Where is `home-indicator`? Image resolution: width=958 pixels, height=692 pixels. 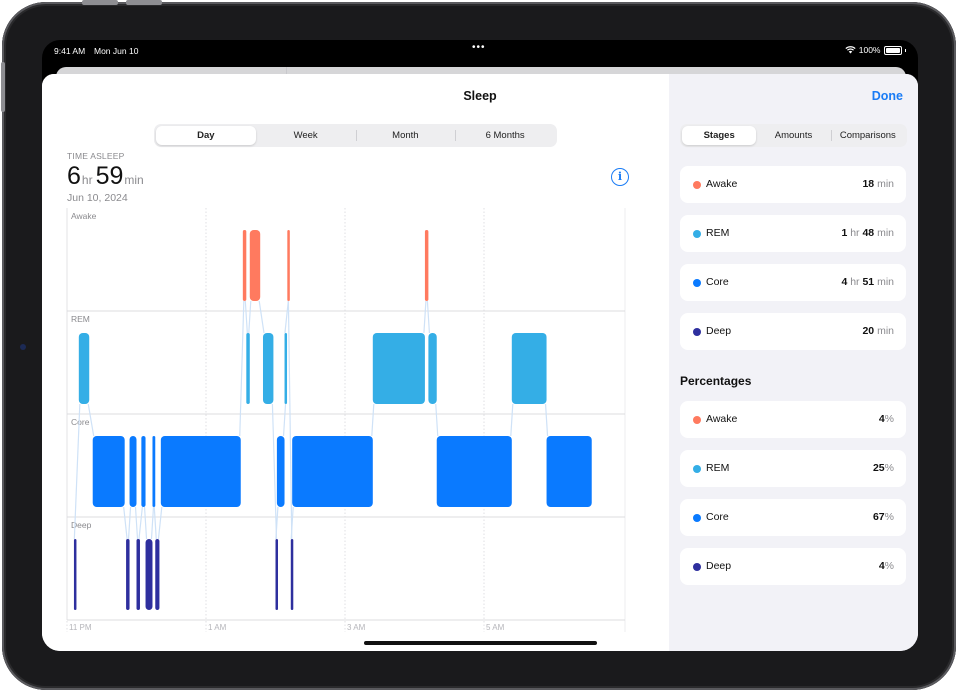
home-indicator is located at coordinates (480, 643).